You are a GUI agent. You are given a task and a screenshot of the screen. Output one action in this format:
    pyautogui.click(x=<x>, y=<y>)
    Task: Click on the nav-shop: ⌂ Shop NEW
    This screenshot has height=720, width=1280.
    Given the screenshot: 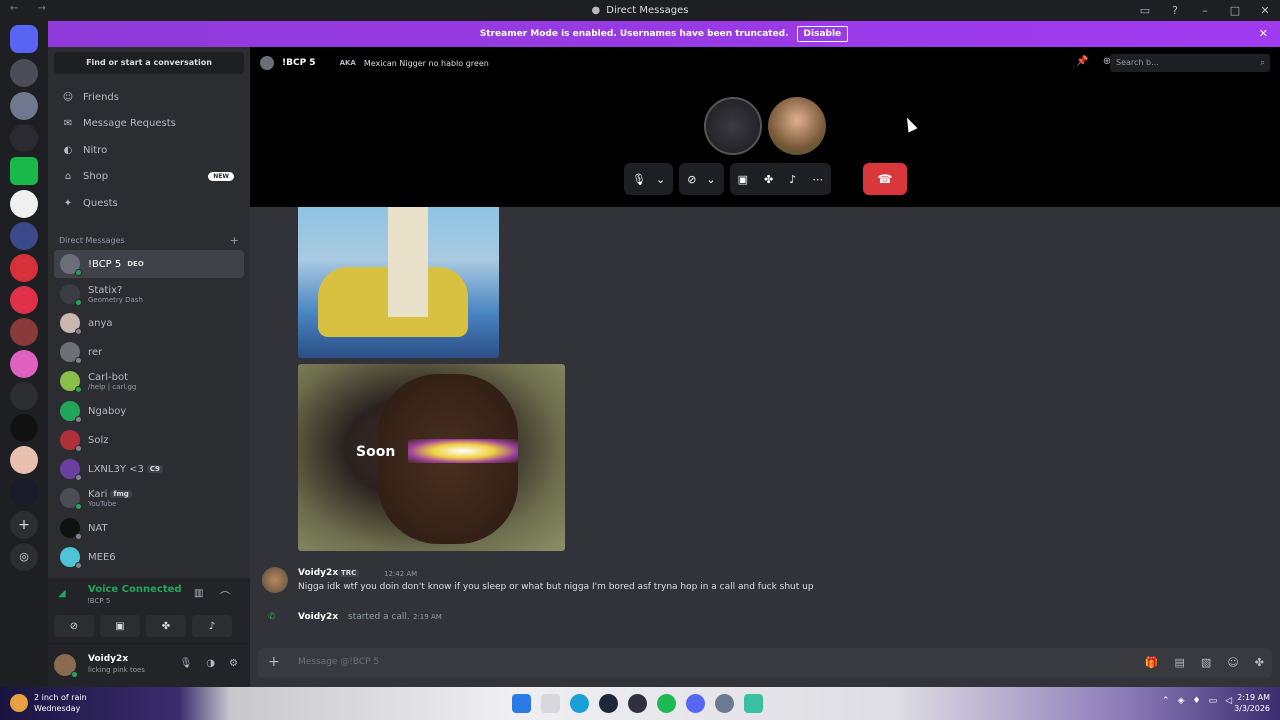 What is the action you would take?
    pyautogui.click(x=149, y=176)
    